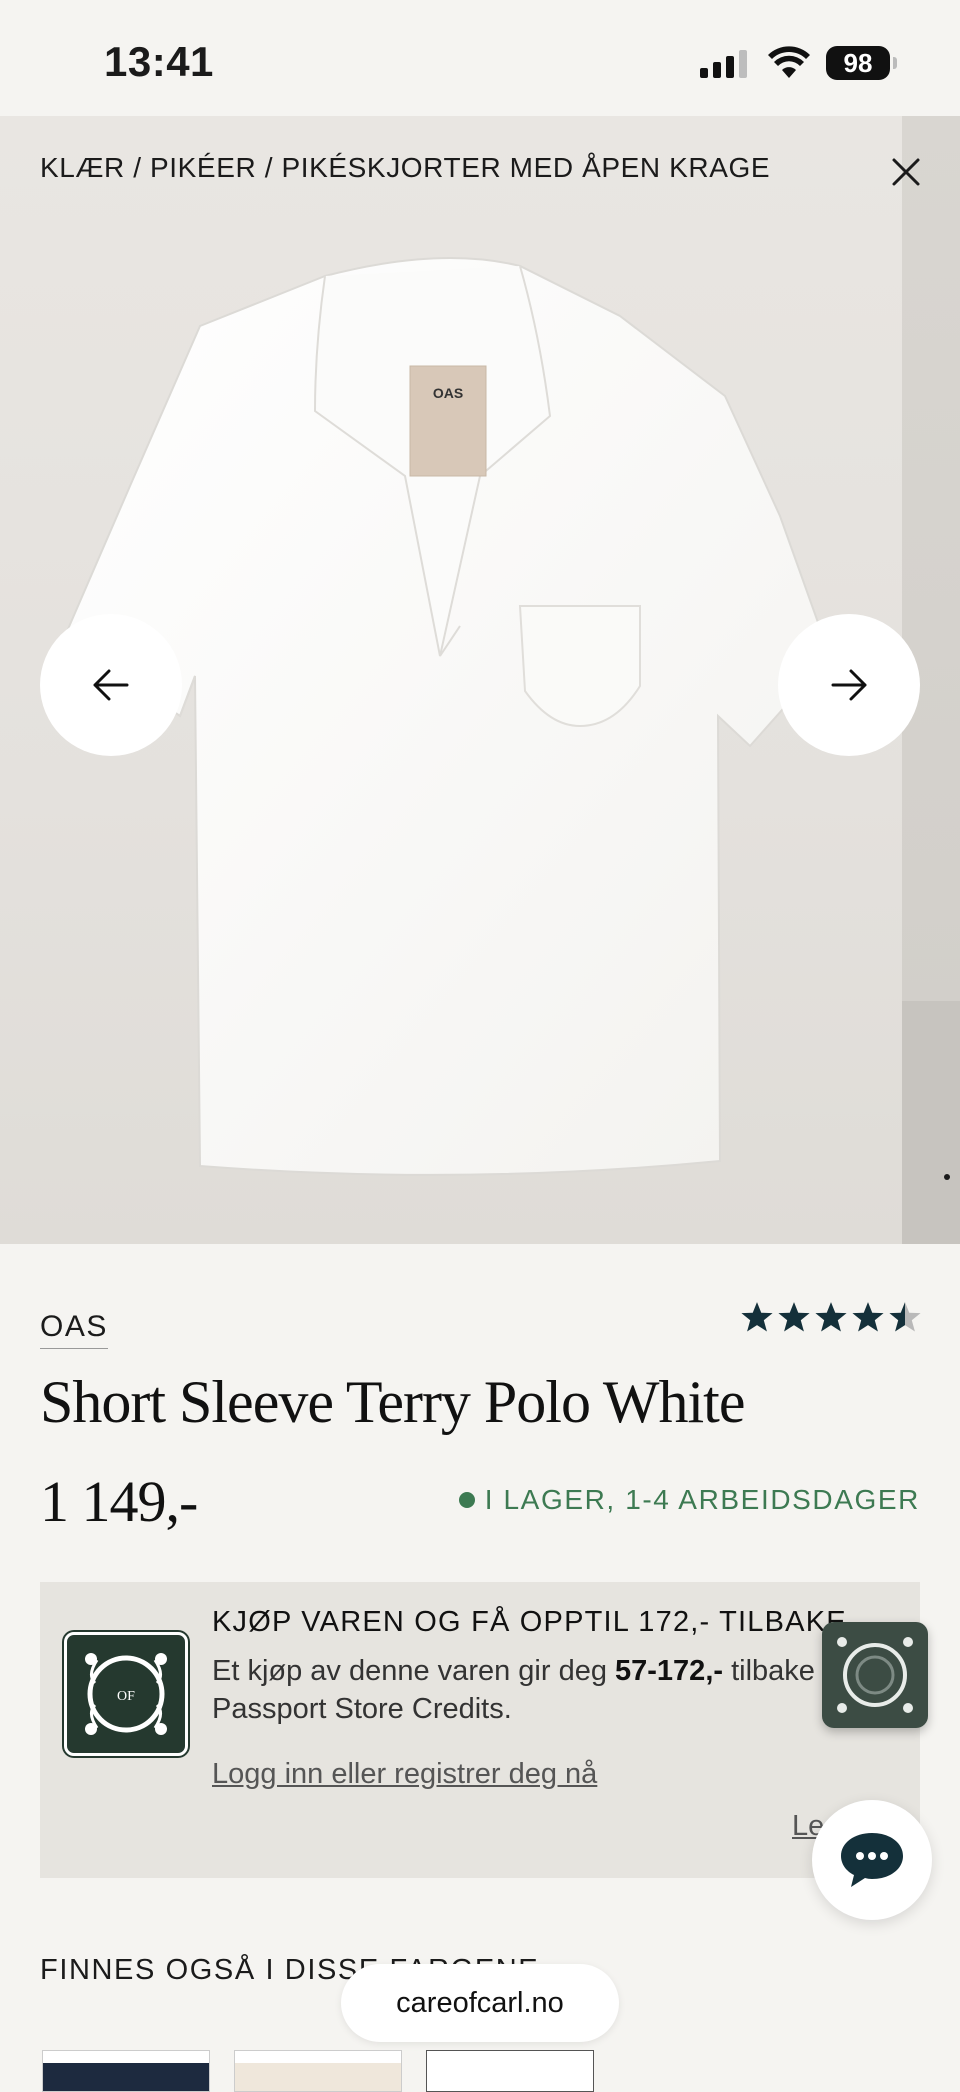 The height and width of the screenshot is (2092, 960). What do you see at coordinates (318, 2071) in the screenshot?
I see `color-swatch-beige` at bounding box center [318, 2071].